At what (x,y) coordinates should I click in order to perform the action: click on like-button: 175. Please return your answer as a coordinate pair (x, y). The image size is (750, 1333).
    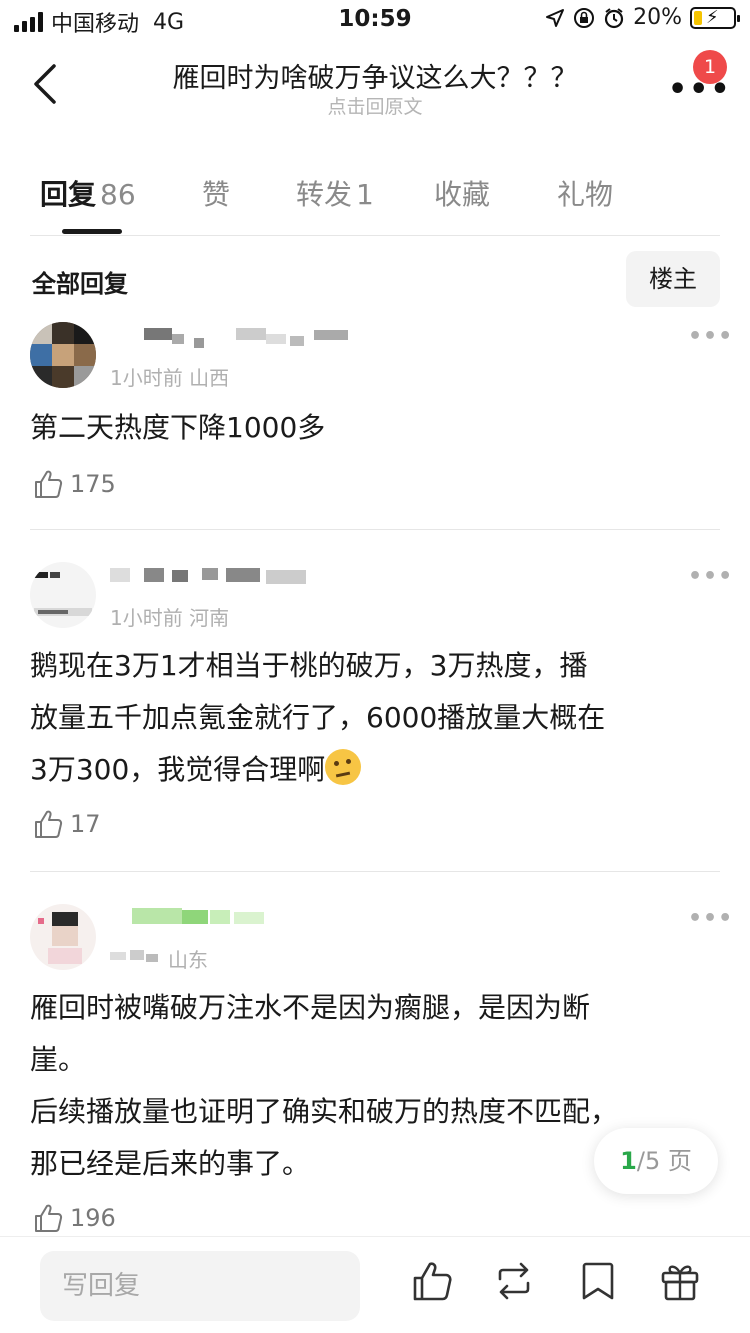
    Looking at the image, I should click on (74, 484).